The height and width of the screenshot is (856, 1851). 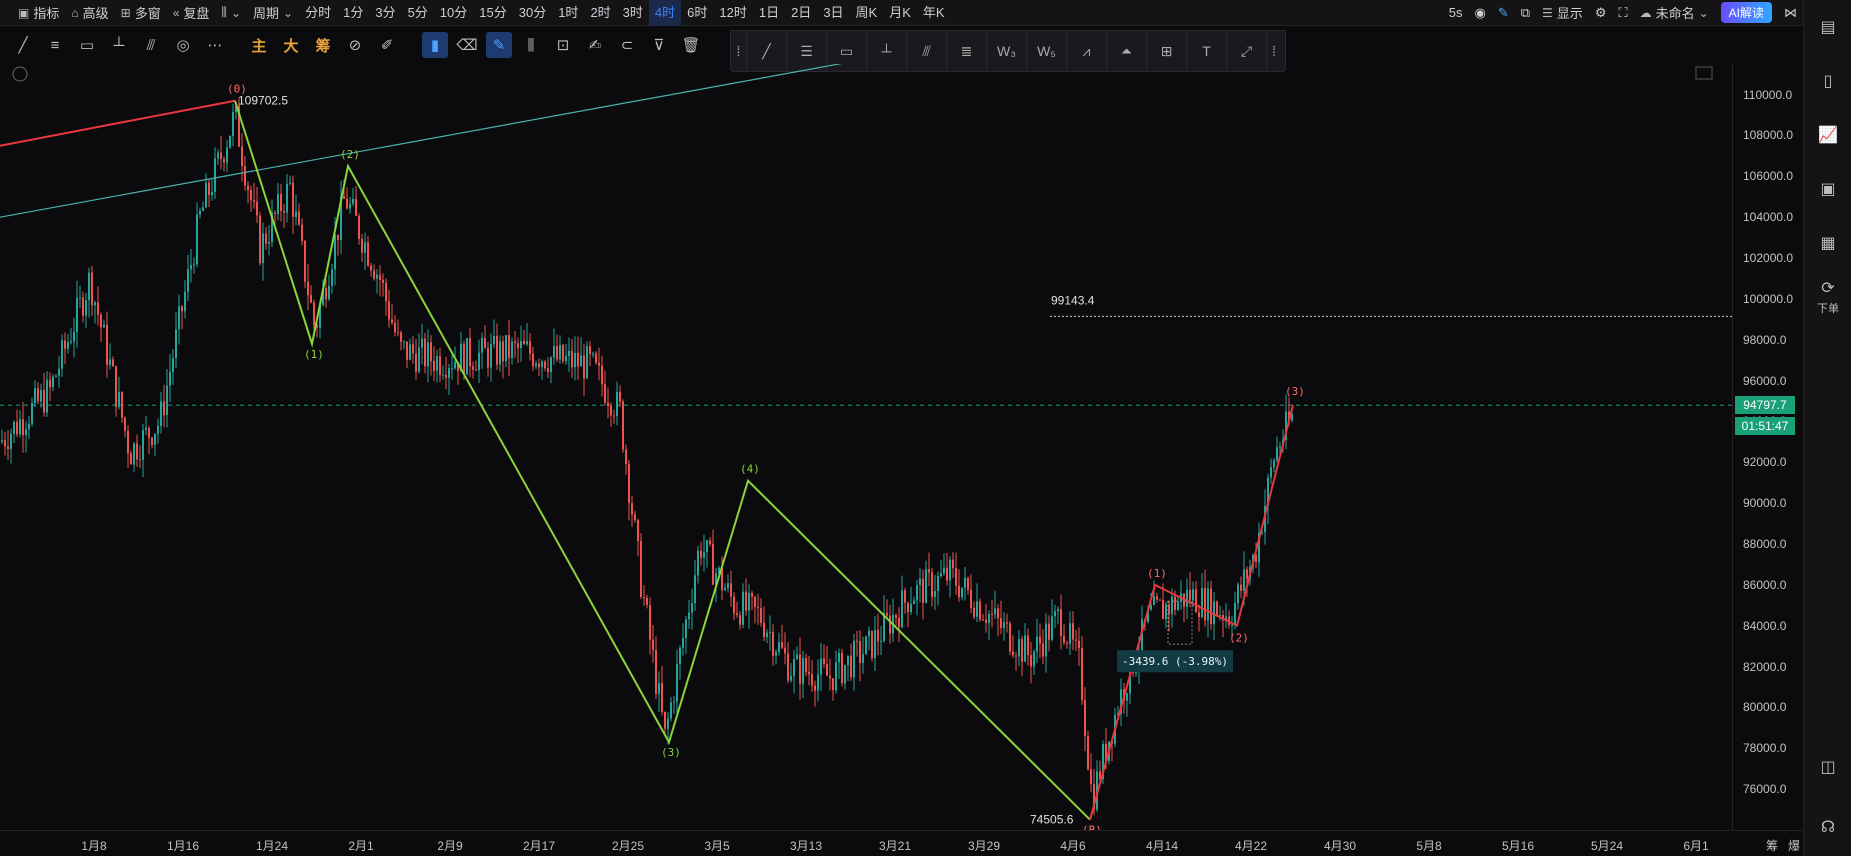 I want to click on tool-main: 主, so click(x=259, y=45).